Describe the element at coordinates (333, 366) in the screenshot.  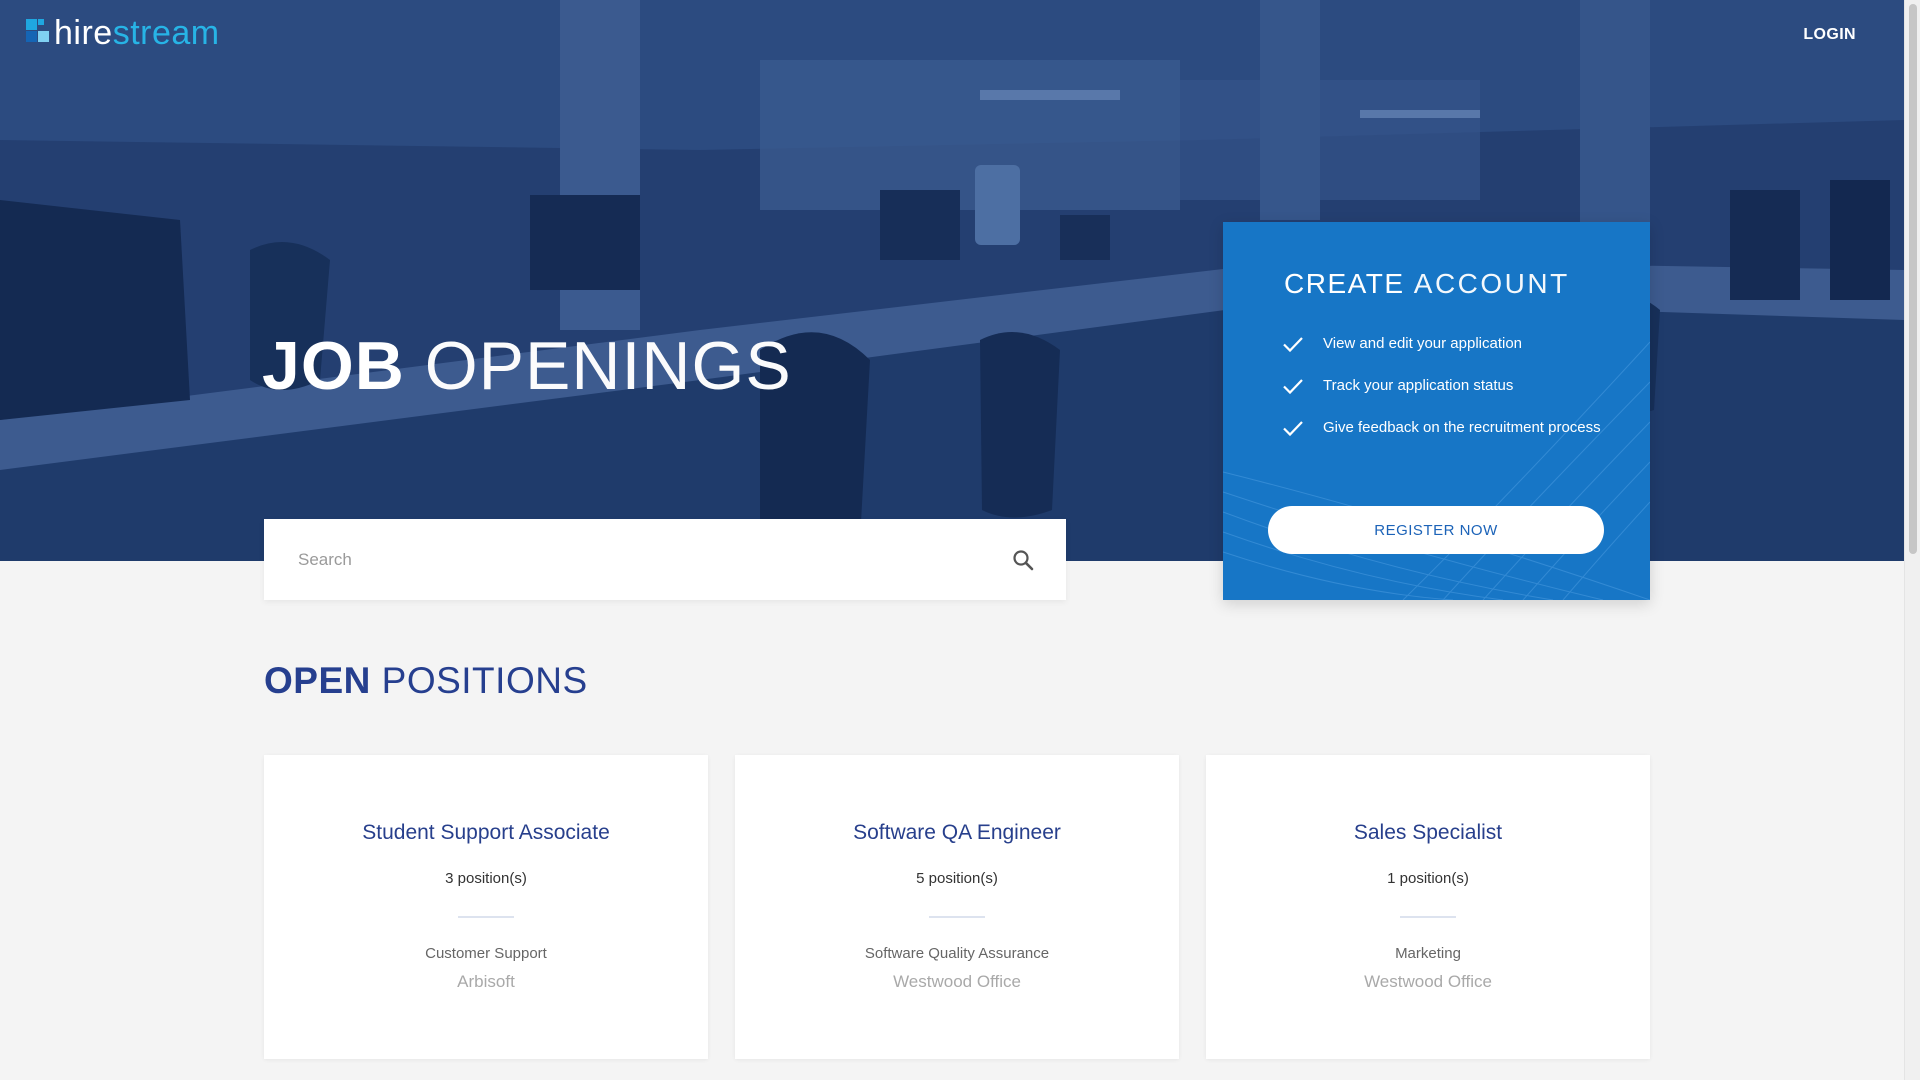
I see `page-title-strong: JOB` at that location.